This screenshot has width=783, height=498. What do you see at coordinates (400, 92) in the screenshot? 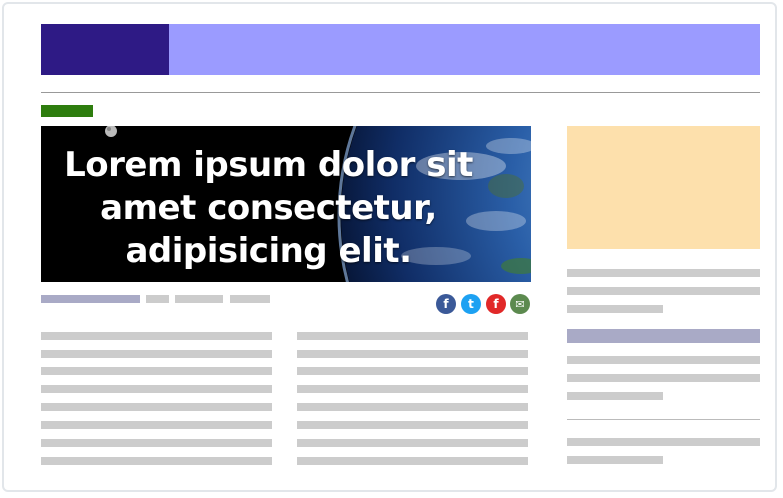
I see `header-divider` at bounding box center [400, 92].